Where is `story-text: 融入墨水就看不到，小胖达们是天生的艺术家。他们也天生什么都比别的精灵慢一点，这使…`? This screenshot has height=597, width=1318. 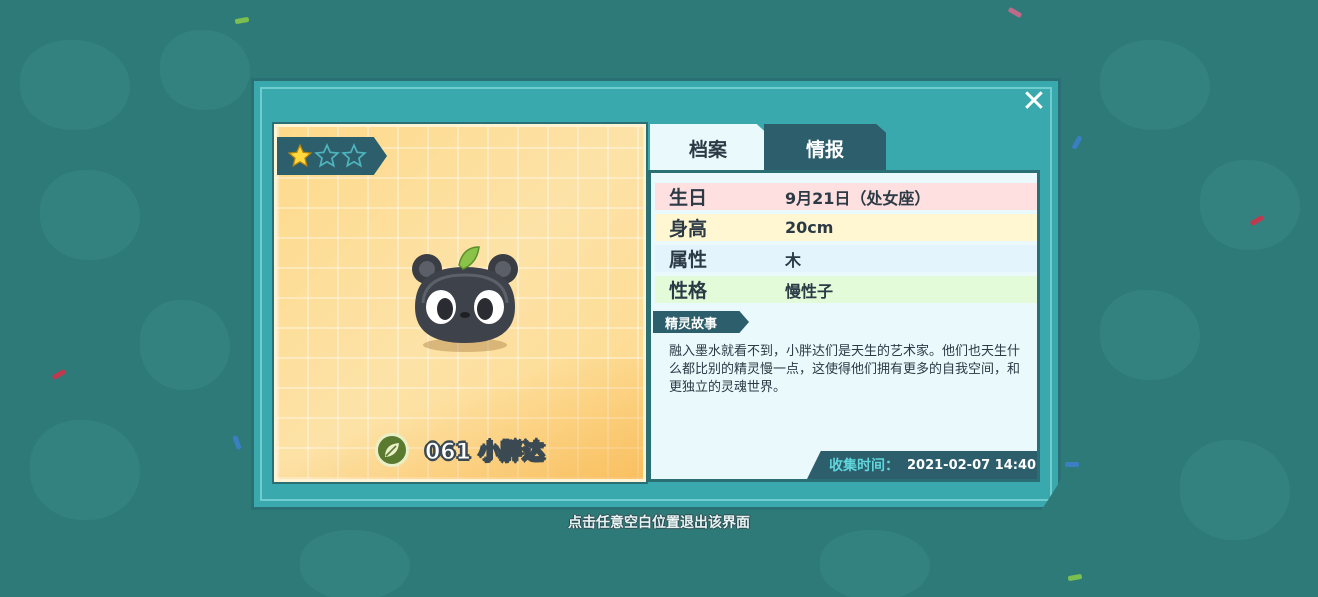 story-text: 融入墨水就看不到，小胖达们是天生的艺术家。他们也天生什么都比别的精灵慢一点，这使… is located at coordinates (845, 369).